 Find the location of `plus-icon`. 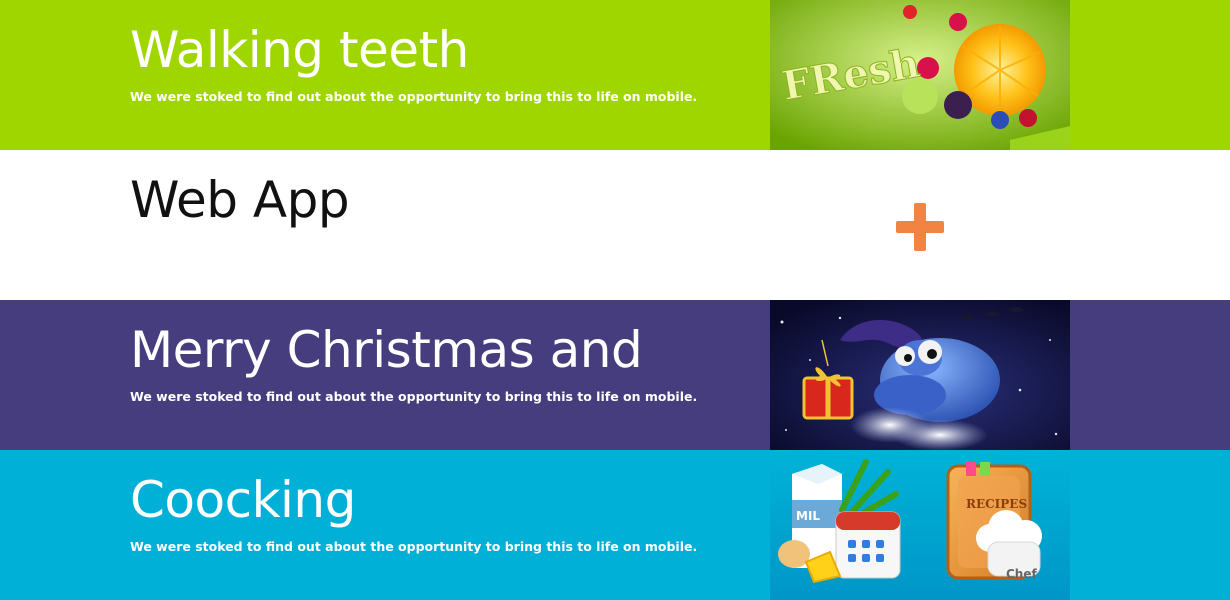

plus-icon is located at coordinates (920, 227).